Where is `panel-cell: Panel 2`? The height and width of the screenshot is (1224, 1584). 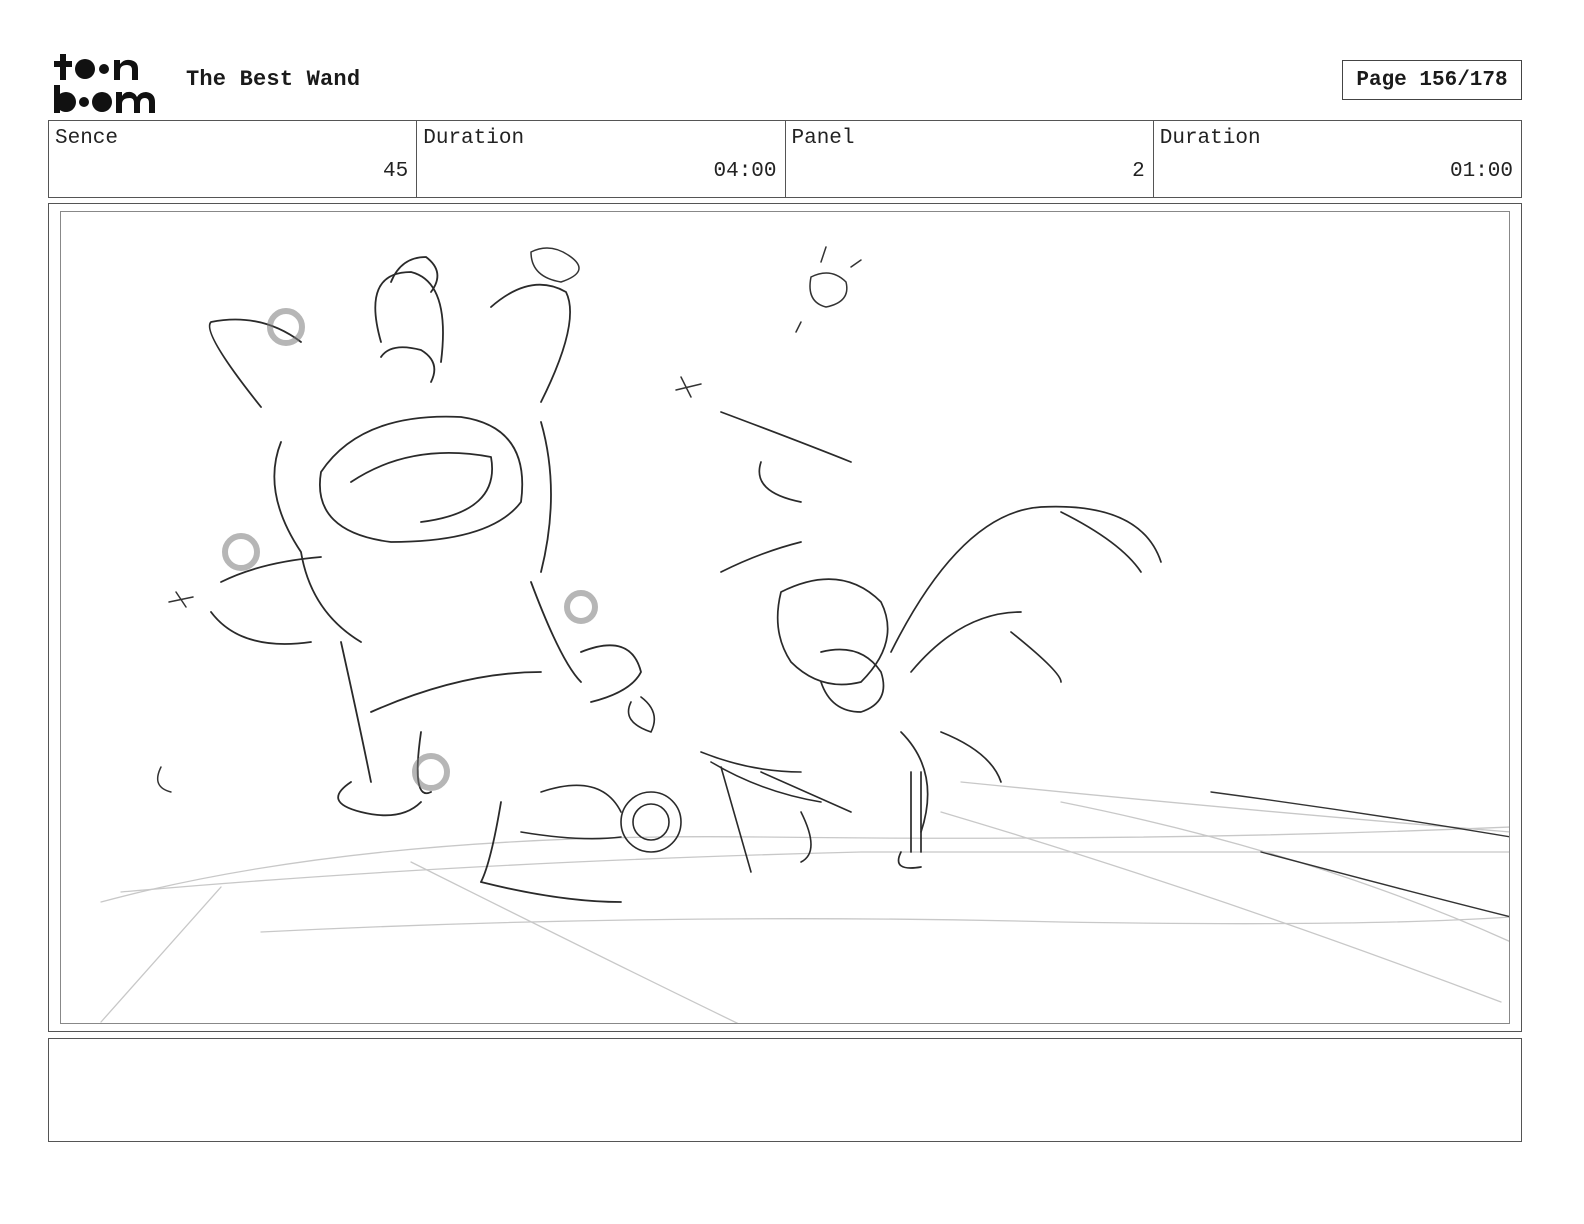 panel-cell: Panel 2 is located at coordinates (970, 159).